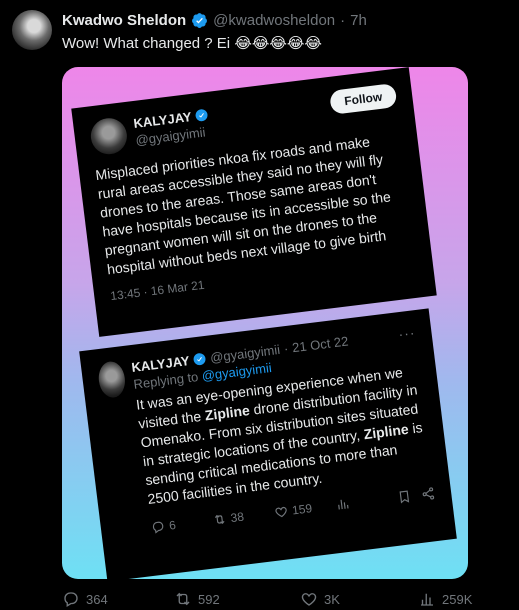  What do you see at coordinates (274, 20) in the screenshot?
I see `author-handle: @kwadwosheldon` at bounding box center [274, 20].